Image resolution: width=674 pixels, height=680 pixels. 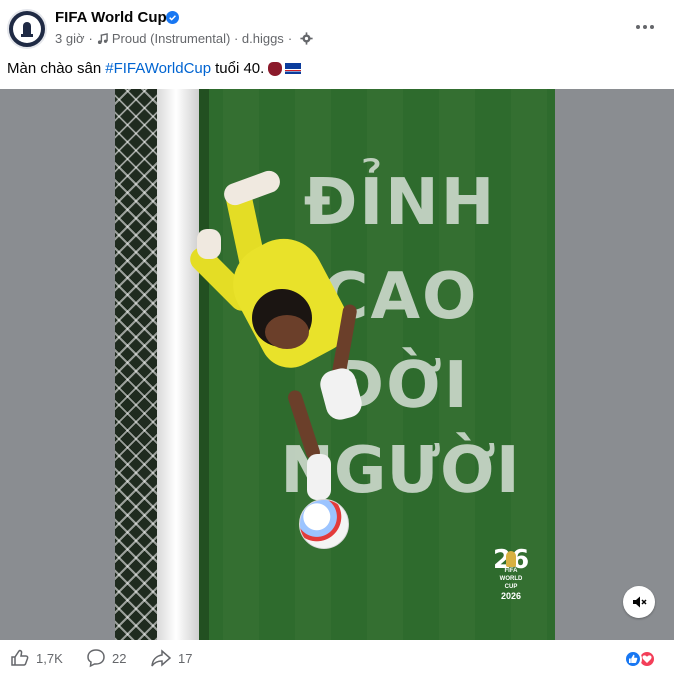 What do you see at coordinates (198, 38) in the screenshot?
I see `audio-track: Proud (Instrumental) · d.higgs` at bounding box center [198, 38].